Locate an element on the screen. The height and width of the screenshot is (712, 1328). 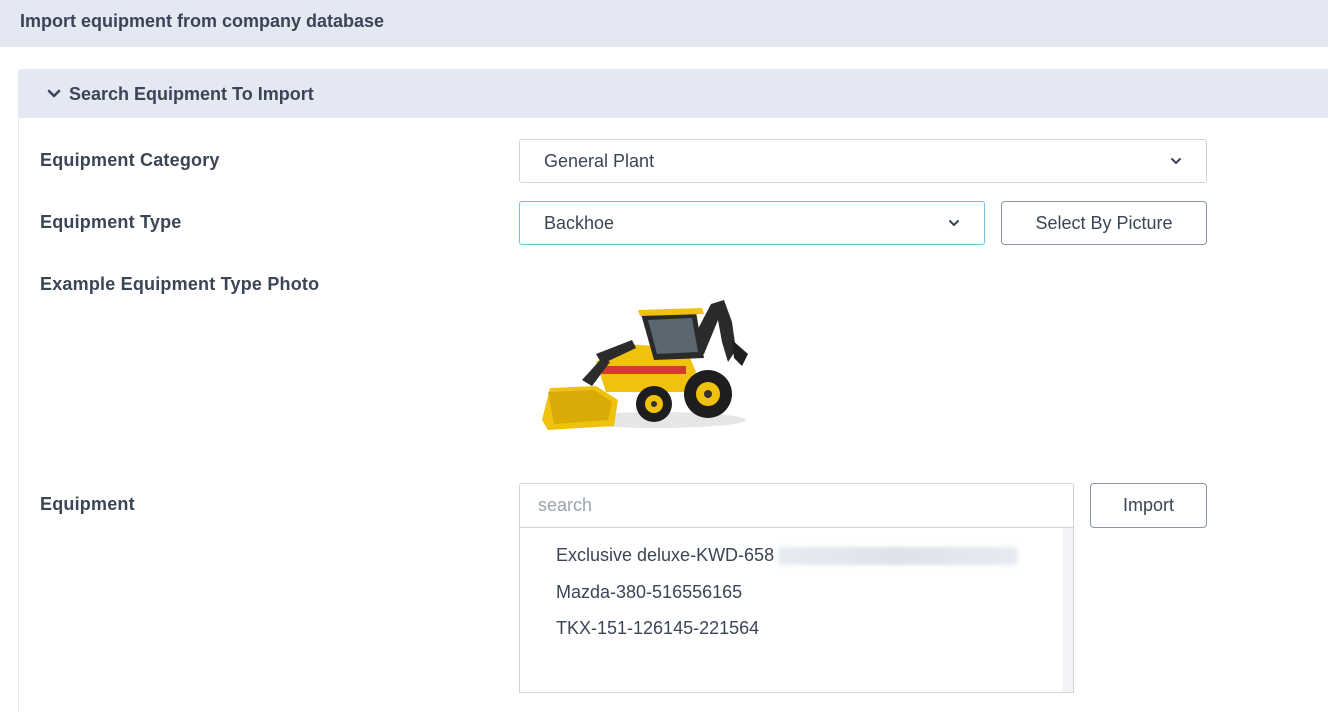
list-item: Exclusive deluxe-KWD-658 is located at coordinates (787, 555).